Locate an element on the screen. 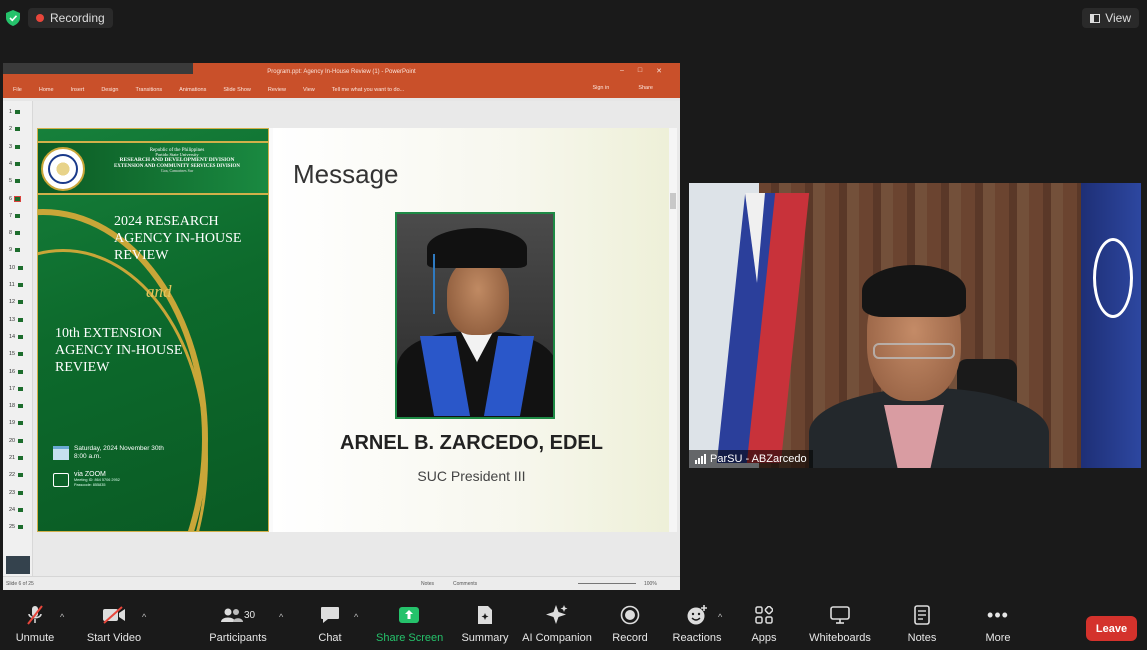 The width and height of the screenshot is (1147, 650). maximize-icon: □ is located at coordinates (640, 71).